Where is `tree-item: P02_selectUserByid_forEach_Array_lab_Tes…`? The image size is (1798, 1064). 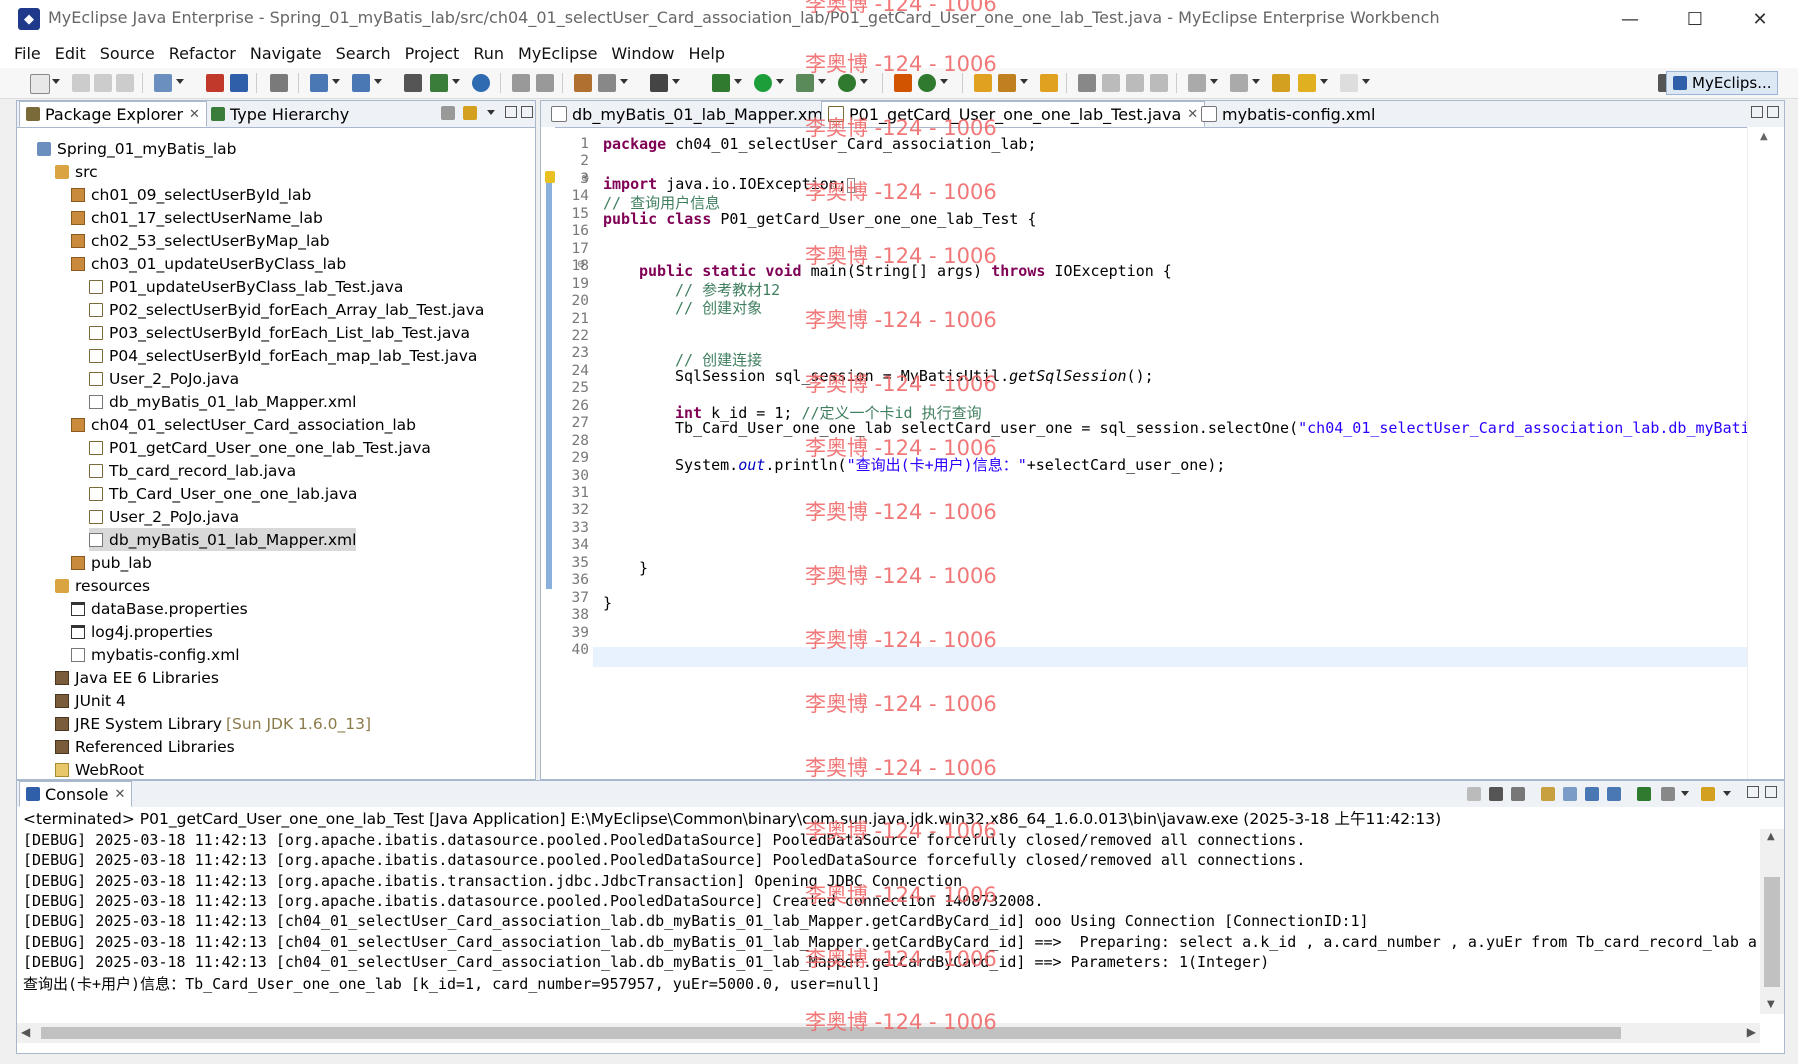 tree-item: P02_selectUserByid_forEach_Array_lab_Tes… is located at coordinates (286, 309).